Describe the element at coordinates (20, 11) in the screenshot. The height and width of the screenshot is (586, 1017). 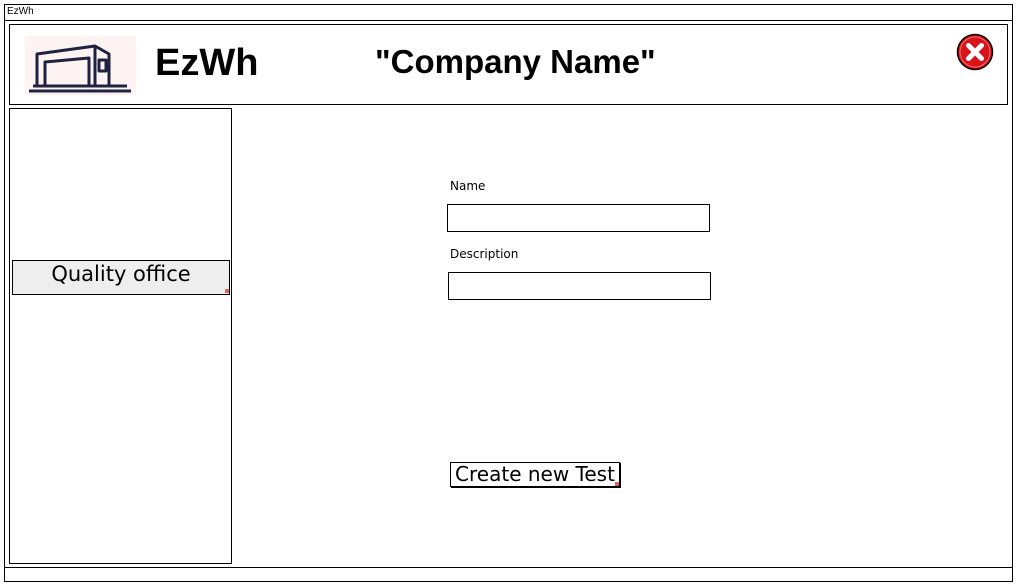
I see `window-title: EzWh` at that location.